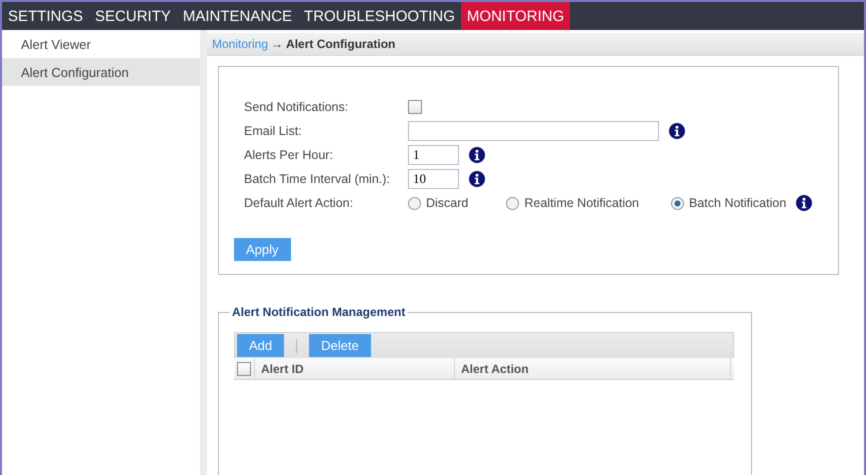  What do you see at coordinates (133, 16) in the screenshot?
I see `nav-tab: SECURITY` at bounding box center [133, 16].